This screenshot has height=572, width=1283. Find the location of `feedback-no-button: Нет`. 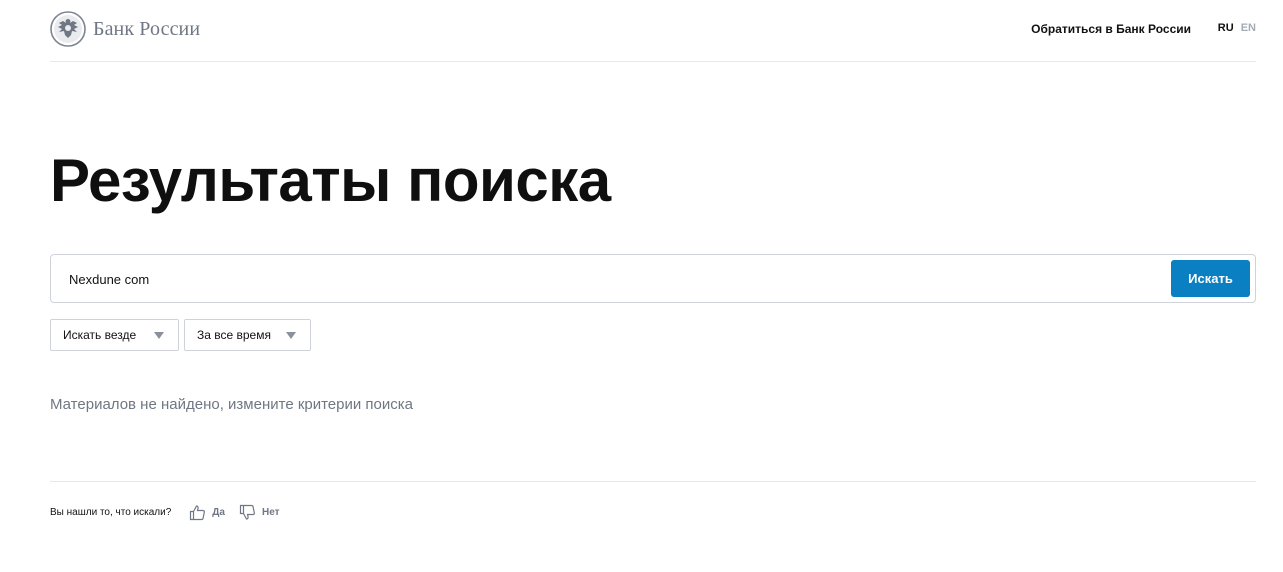

feedback-no-button: Нет is located at coordinates (259, 512).